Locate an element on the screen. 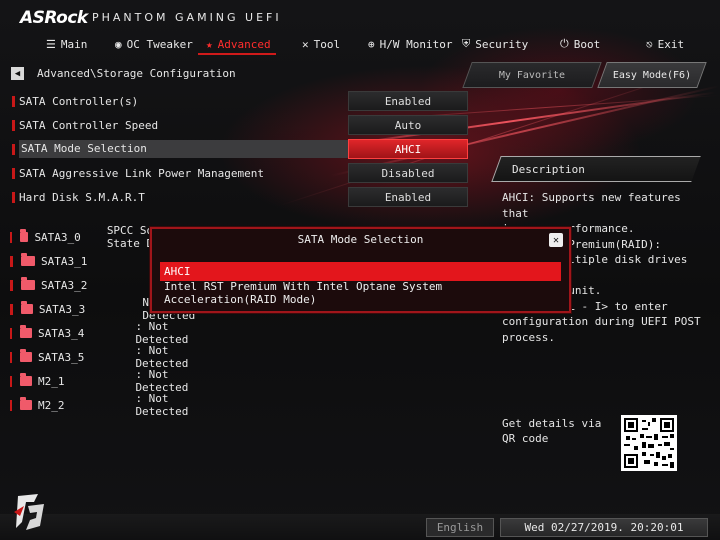 This screenshot has height=540, width=720. tab-advanced-label: Advanced is located at coordinates (244, 44).